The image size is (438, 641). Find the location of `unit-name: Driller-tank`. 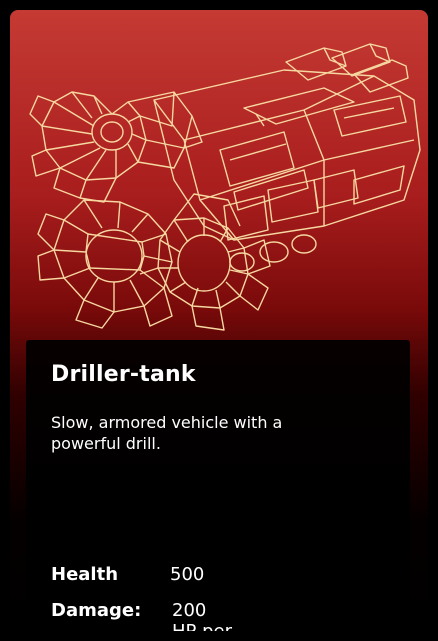

unit-name: Driller-tank is located at coordinates (123, 374).